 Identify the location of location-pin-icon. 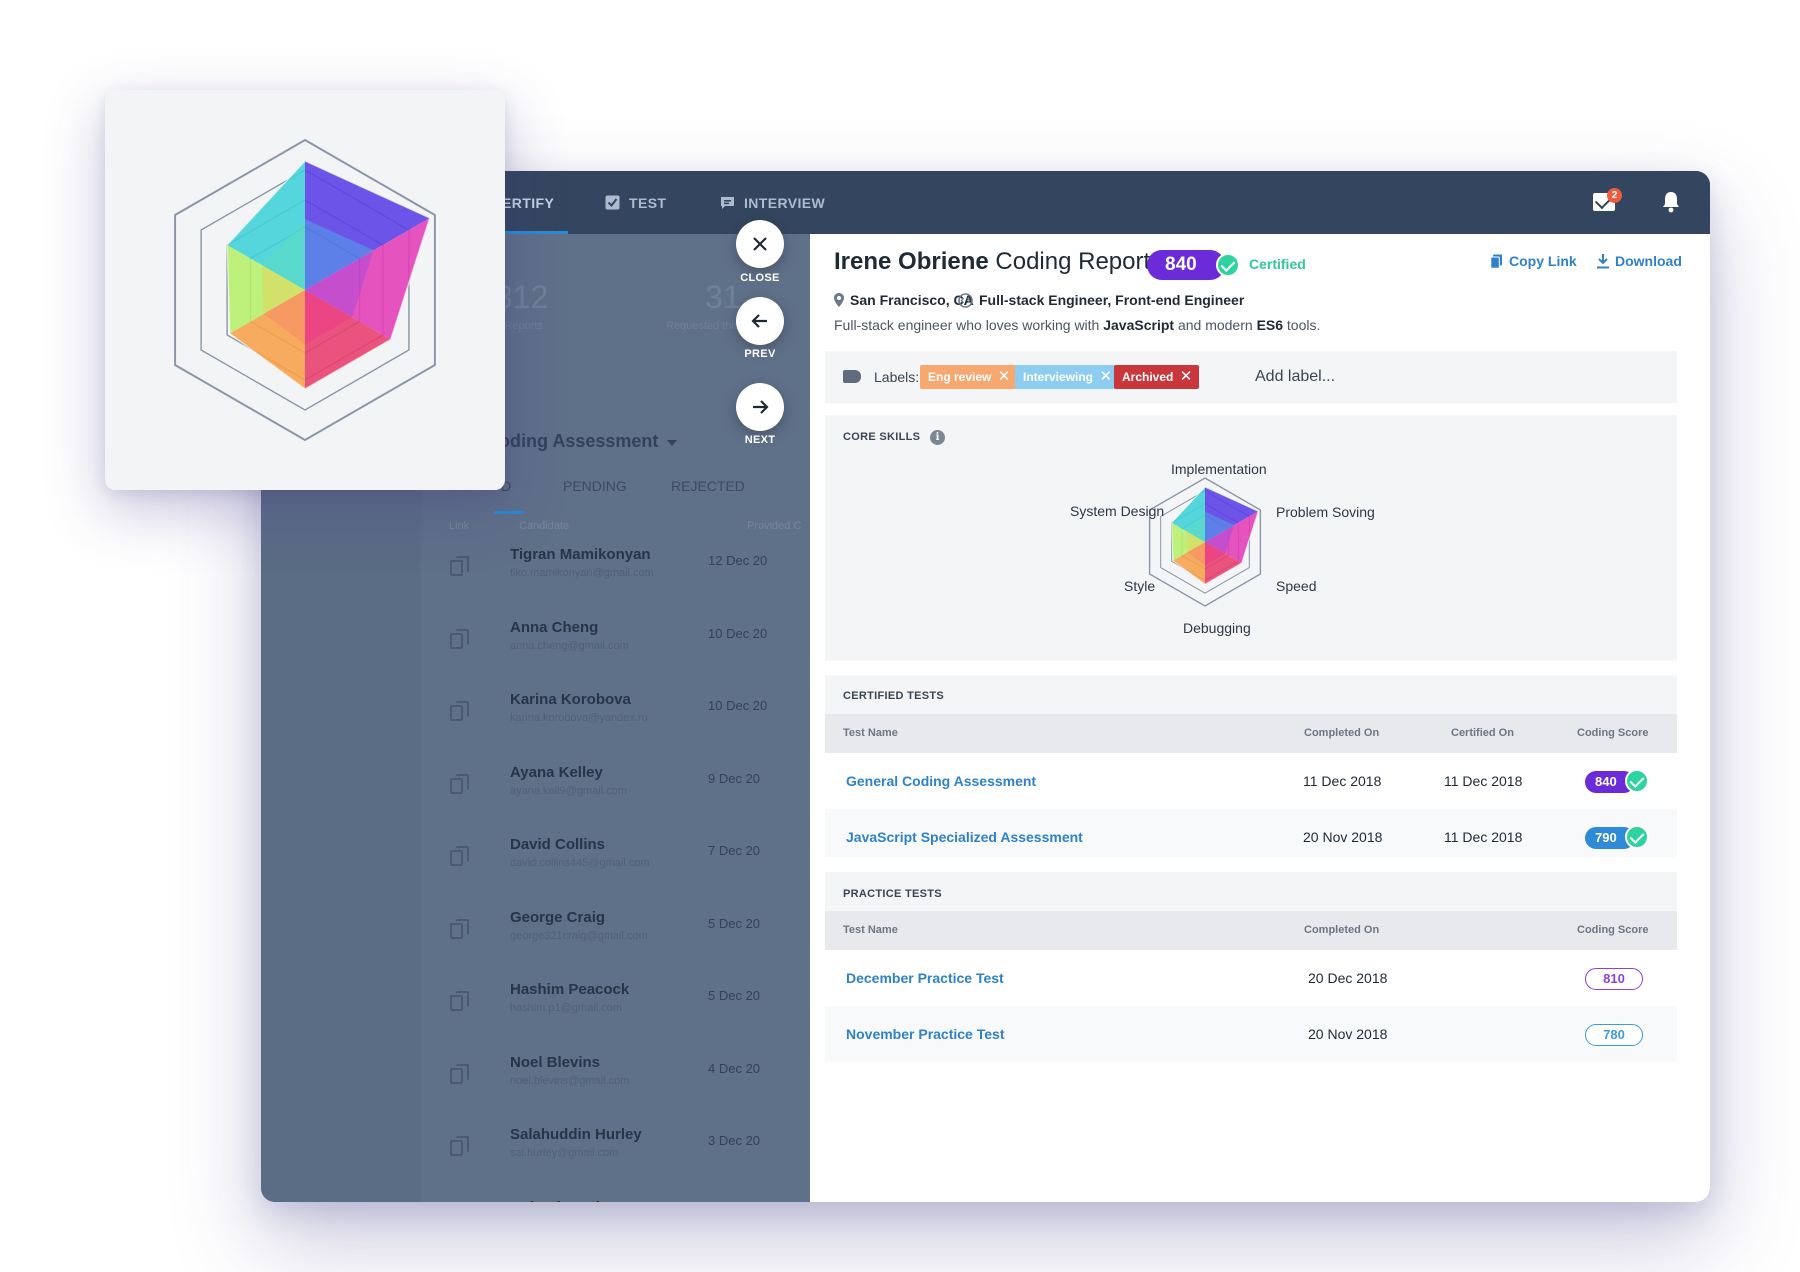
(839, 300).